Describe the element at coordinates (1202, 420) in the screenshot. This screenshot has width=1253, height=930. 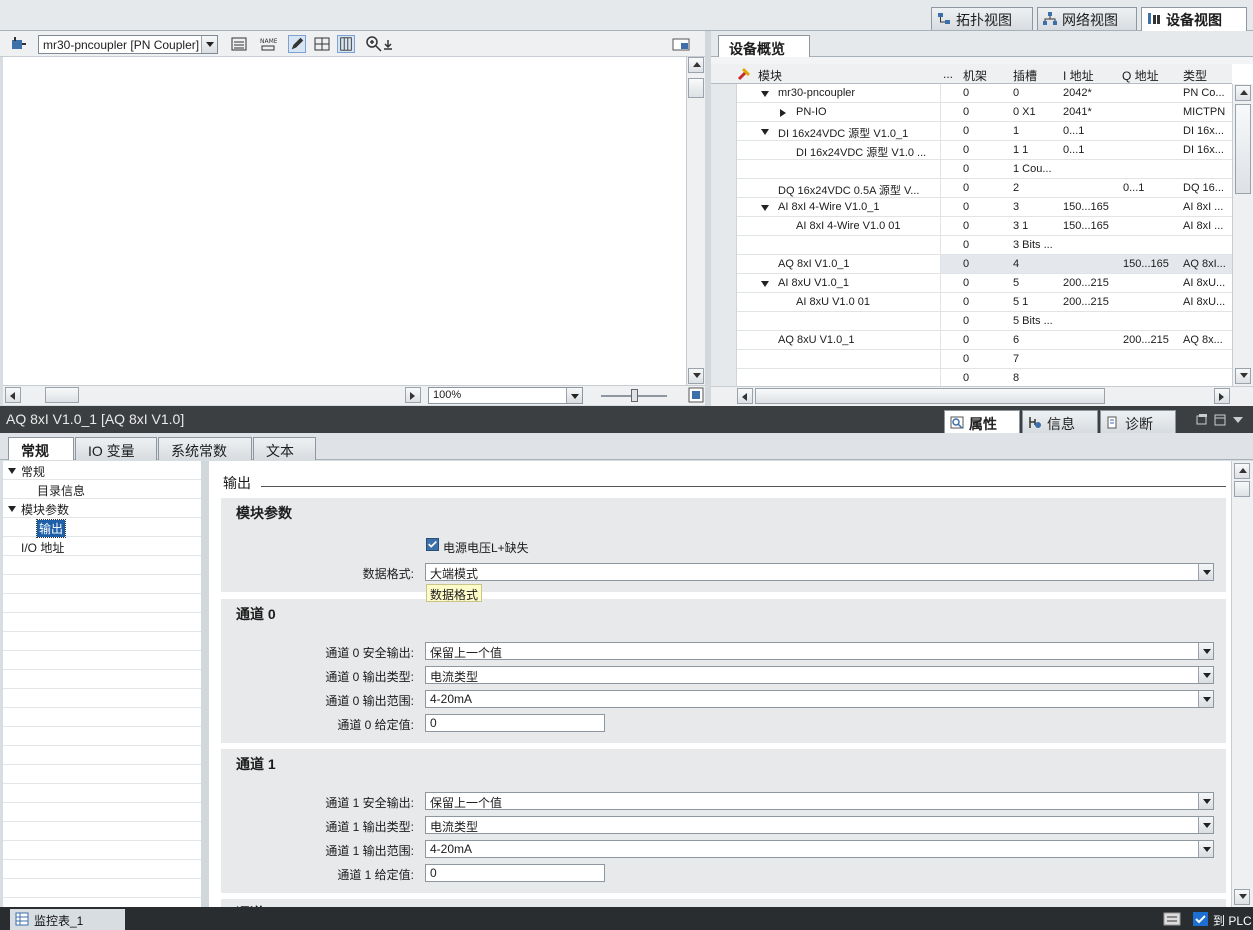
I see `restore-window-icon` at that location.